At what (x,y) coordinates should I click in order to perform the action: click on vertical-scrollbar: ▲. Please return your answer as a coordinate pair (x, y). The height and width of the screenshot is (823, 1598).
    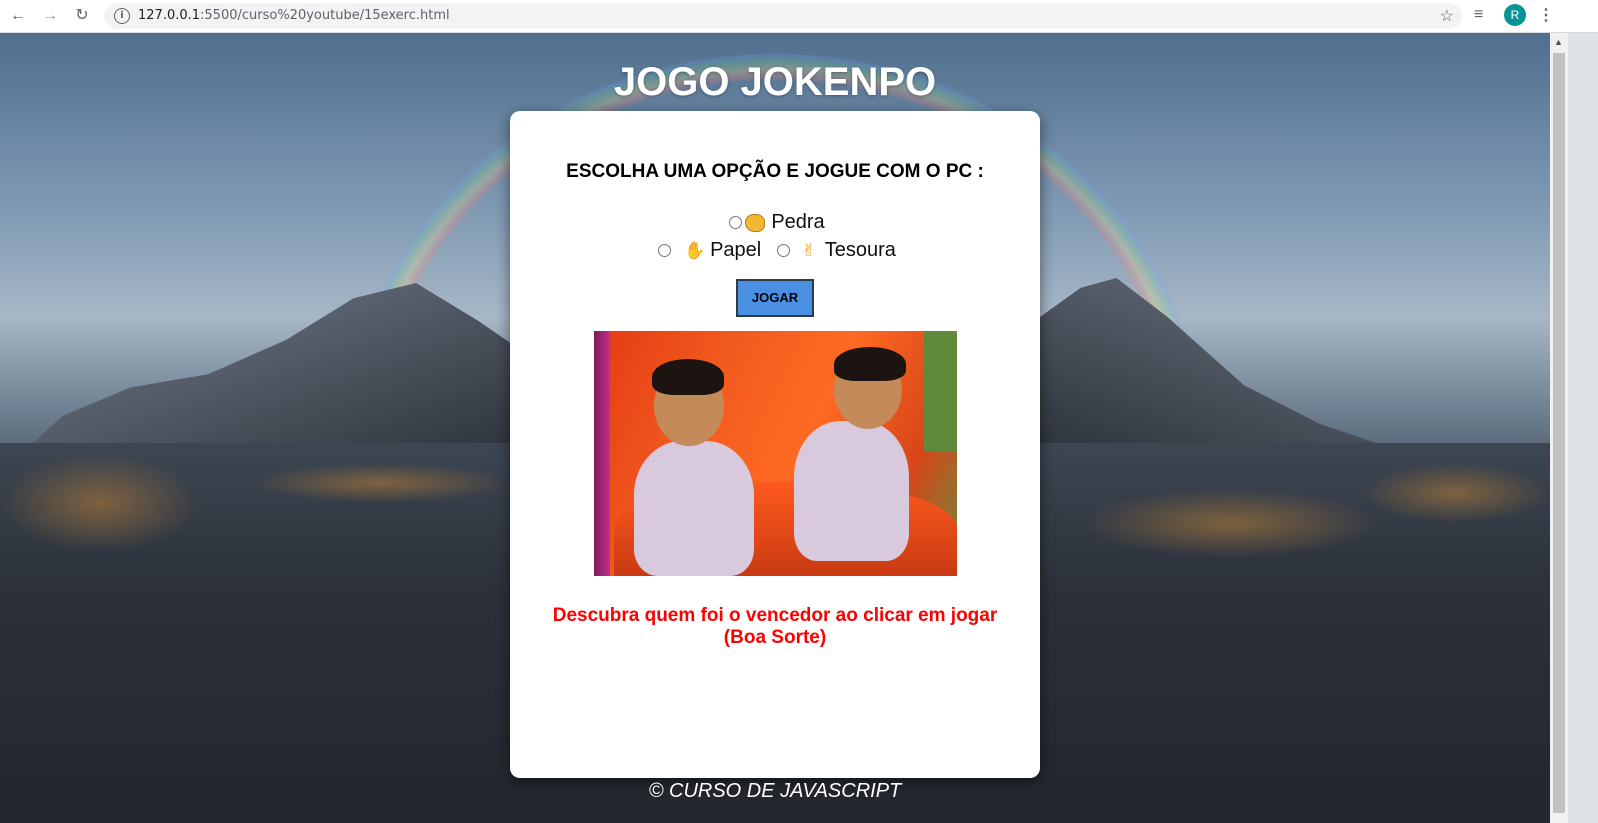
    Looking at the image, I should click on (1559, 428).